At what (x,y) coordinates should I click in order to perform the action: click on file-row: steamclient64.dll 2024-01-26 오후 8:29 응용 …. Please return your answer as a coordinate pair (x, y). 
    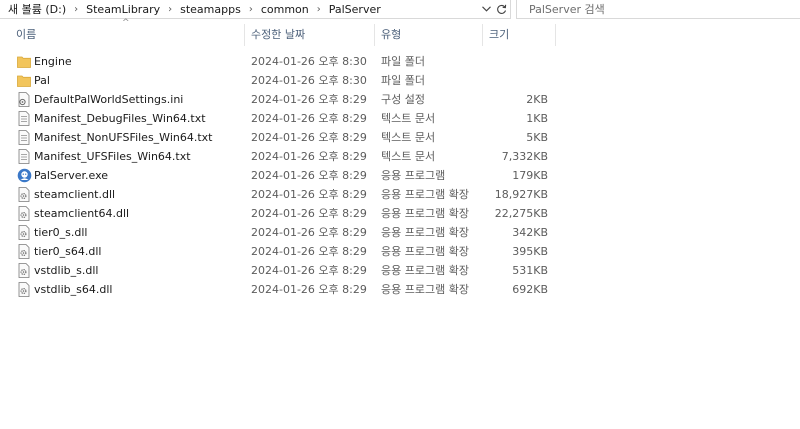
    Looking at the image, I should click on (400, 213).